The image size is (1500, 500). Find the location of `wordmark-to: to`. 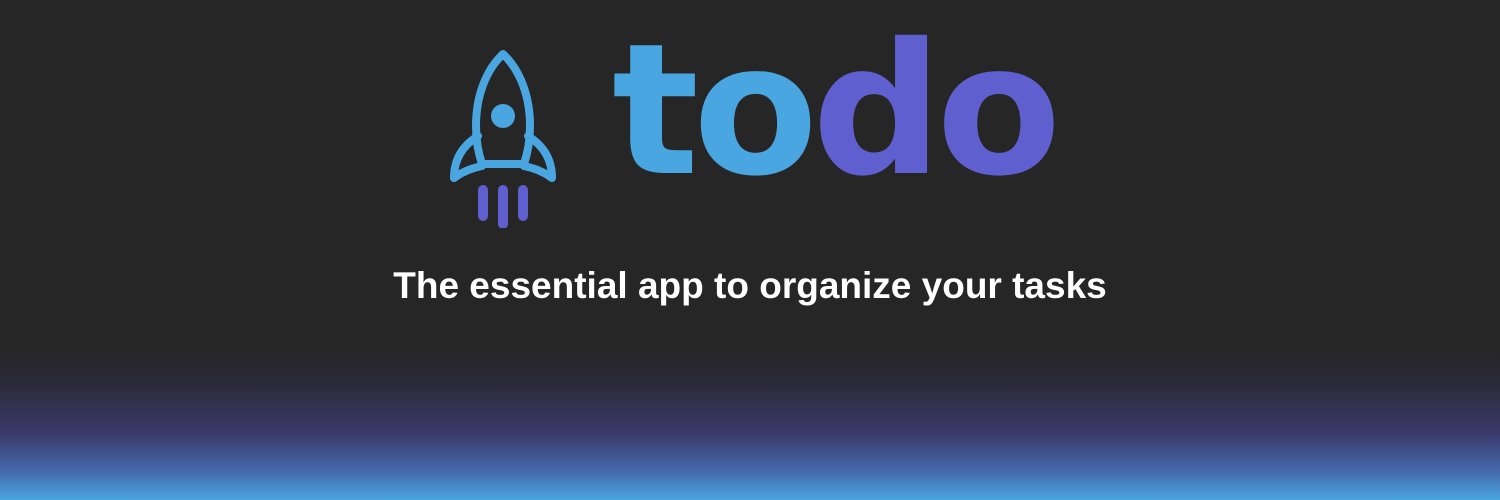

wordmark-to: to is located at coordinates (715, 110).